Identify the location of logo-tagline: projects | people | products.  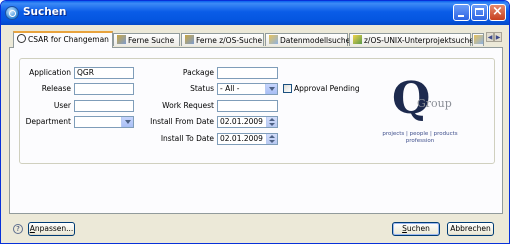
(420, 134).